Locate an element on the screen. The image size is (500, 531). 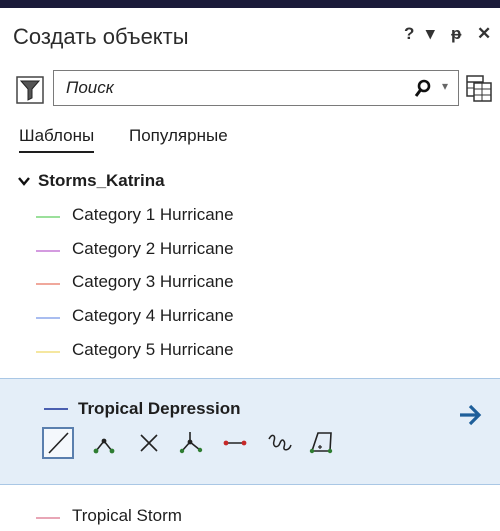
line-tool-icon is located at coordinates (58, 443).